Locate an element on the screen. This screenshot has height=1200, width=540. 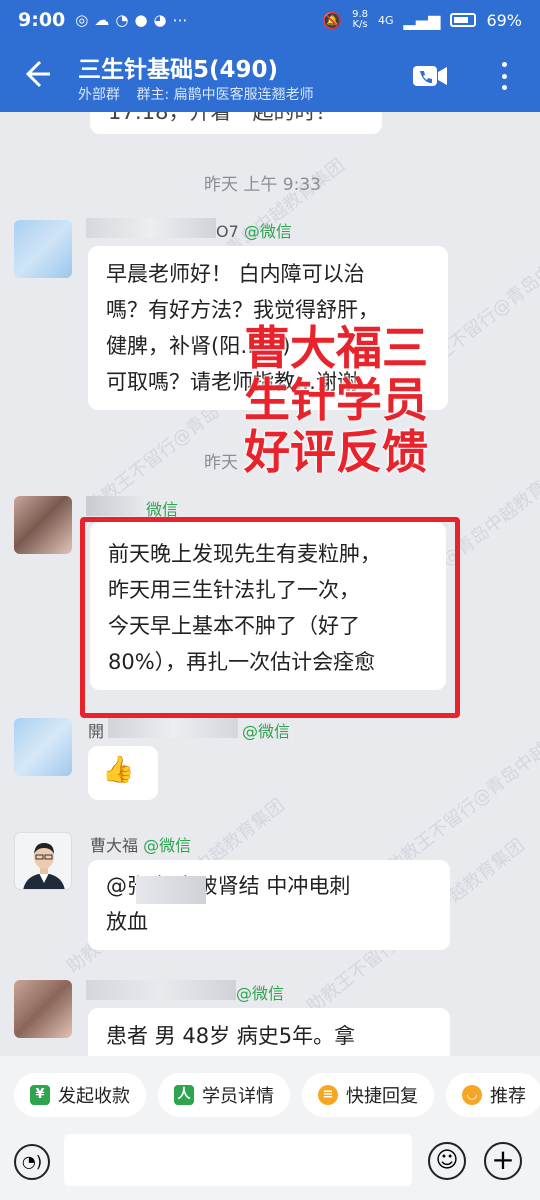
overlay-caption: 曹大福三 生针学员 好评反馈 is located at coordinates (336, 400).